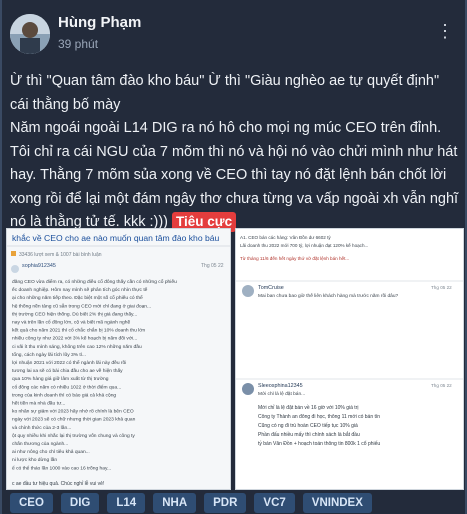 Image resolution: width=467 pixels, height=514 pixels. Describe the element at coordinates (225, 503) in the screenshot. I see `ticker-tag-pdr: PDR` at that location.